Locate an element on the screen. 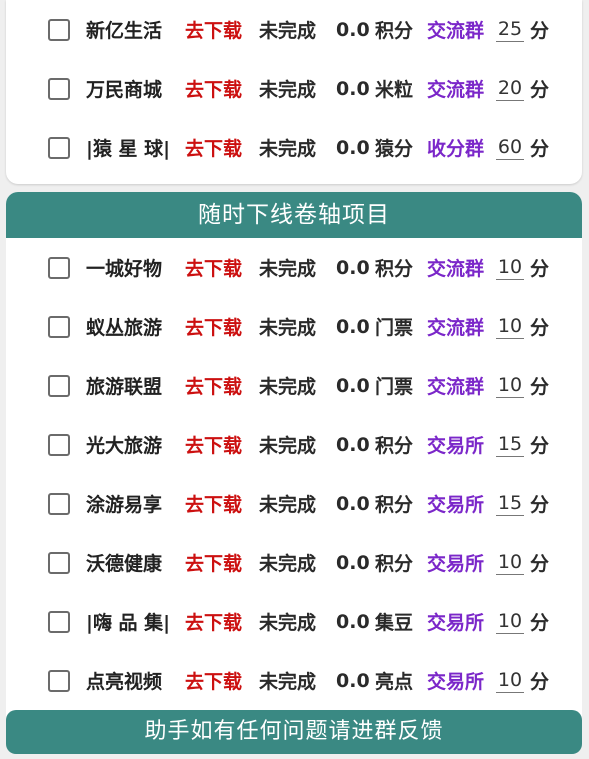 This screenshot has height=759, width=589. task-row: 新亿生活 去下载 未完成 0.0 积分 交流群 25 分 is located at coordinates (294, 29).